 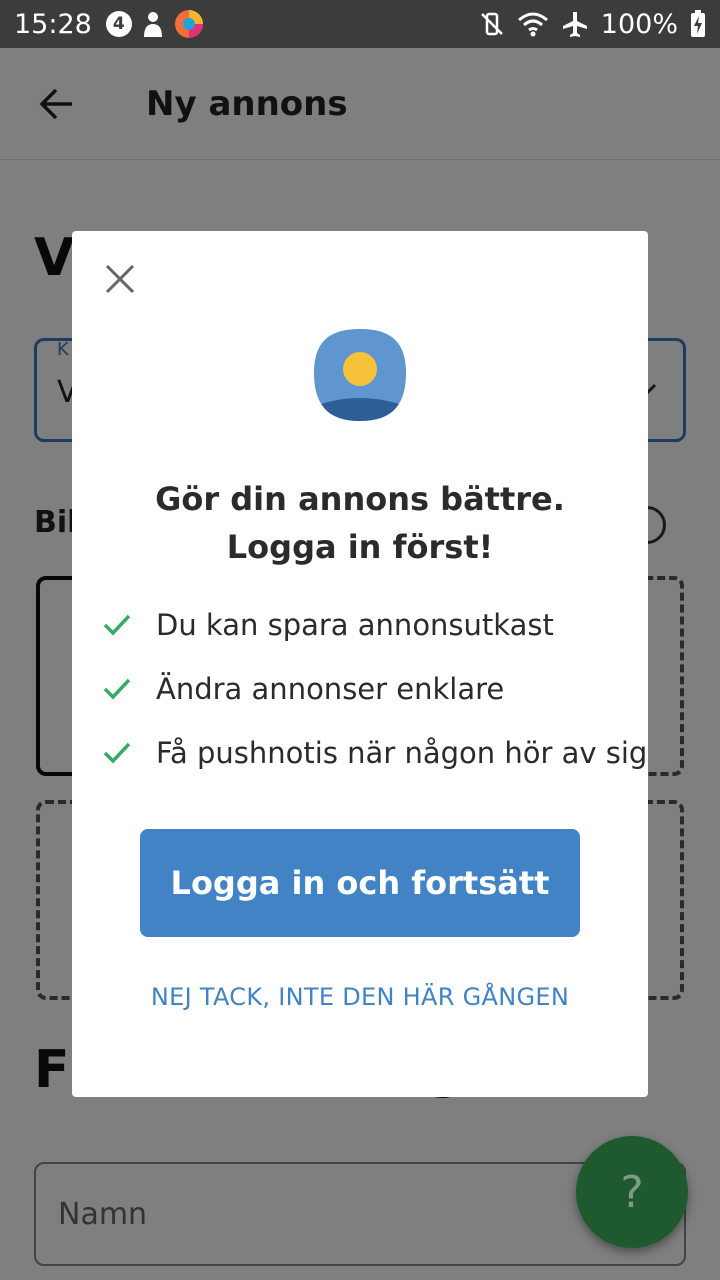 What do you see at coordinates (355, 625) in the screenshot?
I see `benefit-text: Du kan spara annonsutkast` at bounding box center [355, 625].